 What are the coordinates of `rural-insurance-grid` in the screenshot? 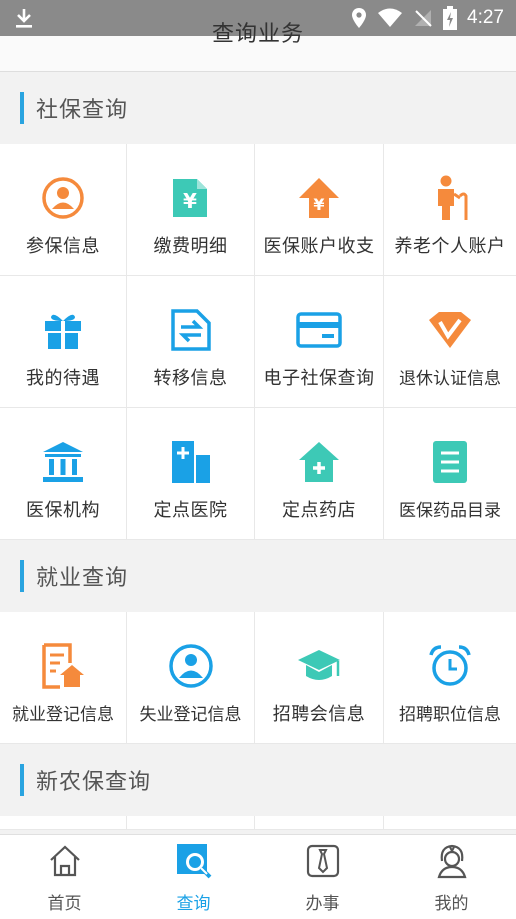 It's located at (258, 823).